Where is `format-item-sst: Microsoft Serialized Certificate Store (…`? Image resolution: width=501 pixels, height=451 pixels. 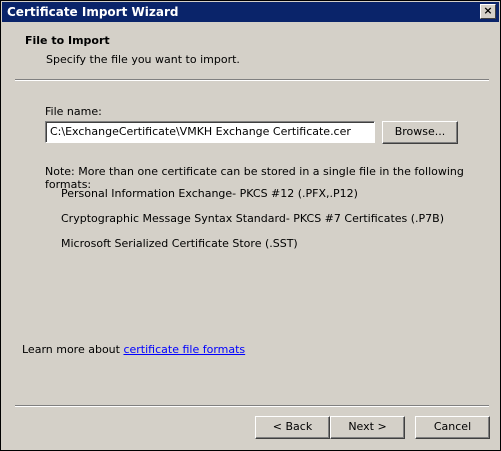 format-item-sst: Microsoft Serialized Certificate Store (… is located at coordinates (179, 243).